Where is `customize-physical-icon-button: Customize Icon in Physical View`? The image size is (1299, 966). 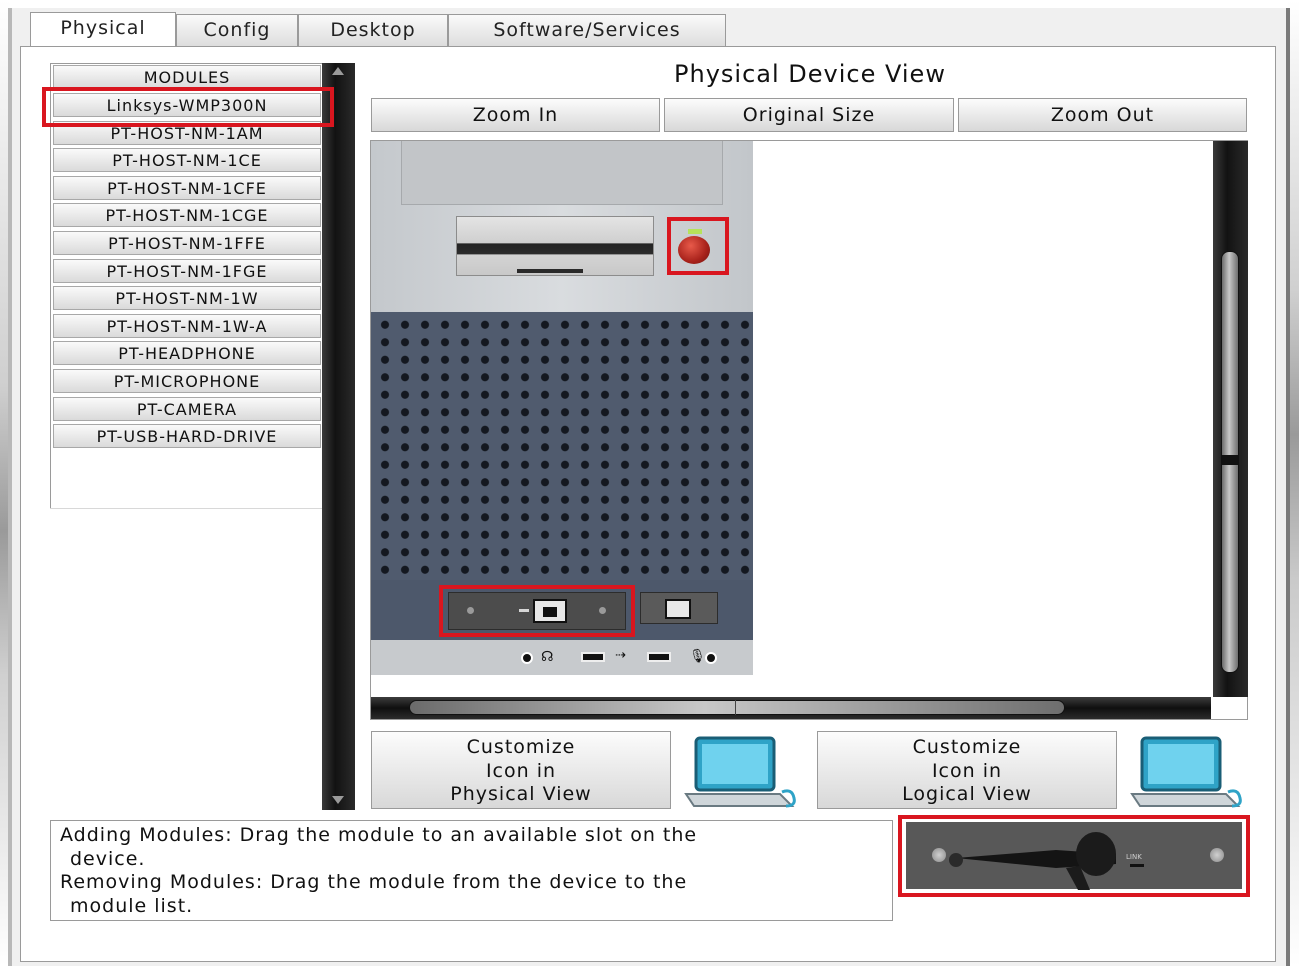 customize-physical-icon-button: Customize Icon in Physical View is located at coordinates (521, 770).